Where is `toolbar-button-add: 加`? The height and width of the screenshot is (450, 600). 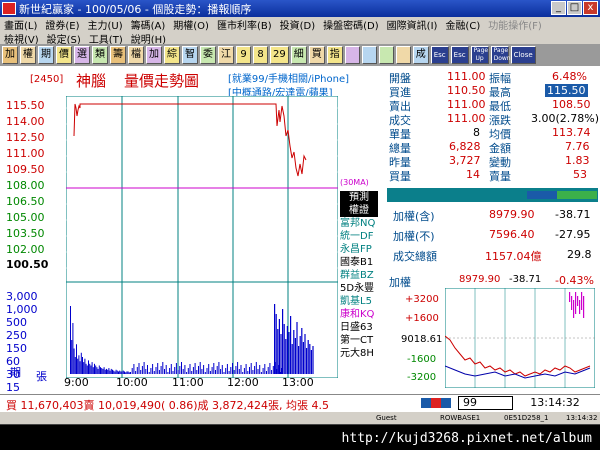 toolbar-button-add: 加 is located at coordinates (154, 55).